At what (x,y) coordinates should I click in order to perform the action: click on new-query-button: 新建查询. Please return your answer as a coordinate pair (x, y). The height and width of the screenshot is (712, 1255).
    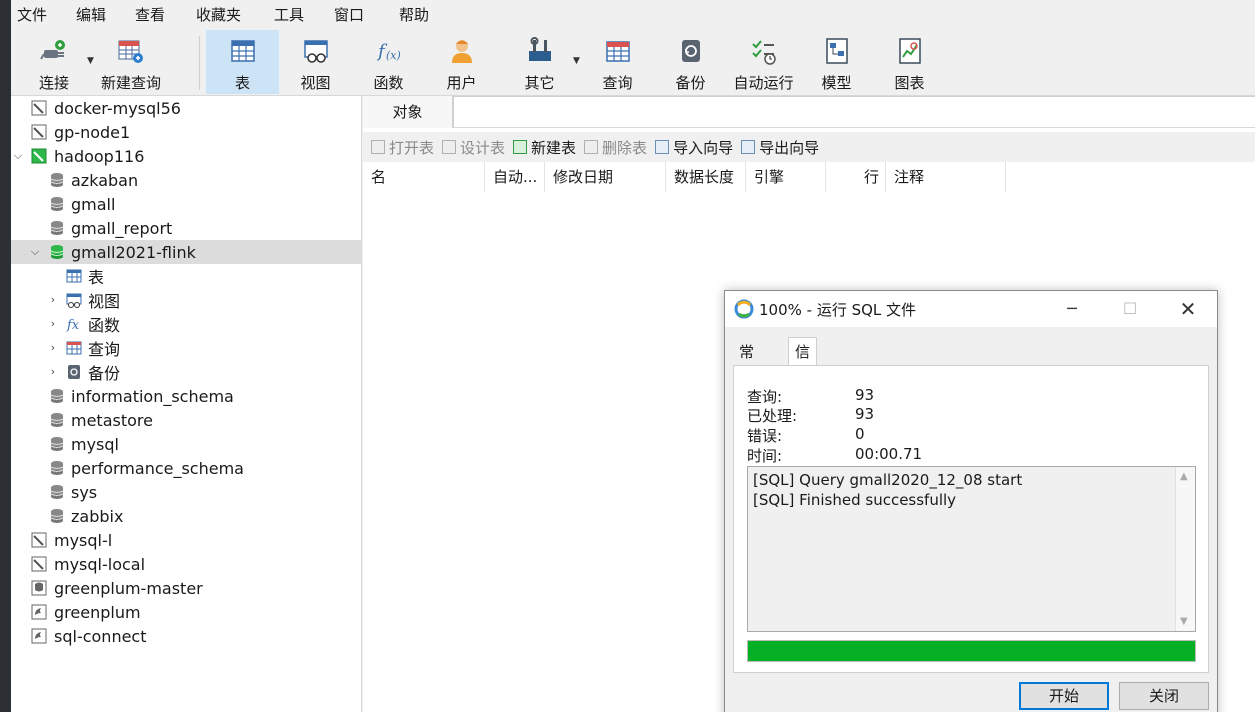
    Looking at the image, I should click on (131, 62).